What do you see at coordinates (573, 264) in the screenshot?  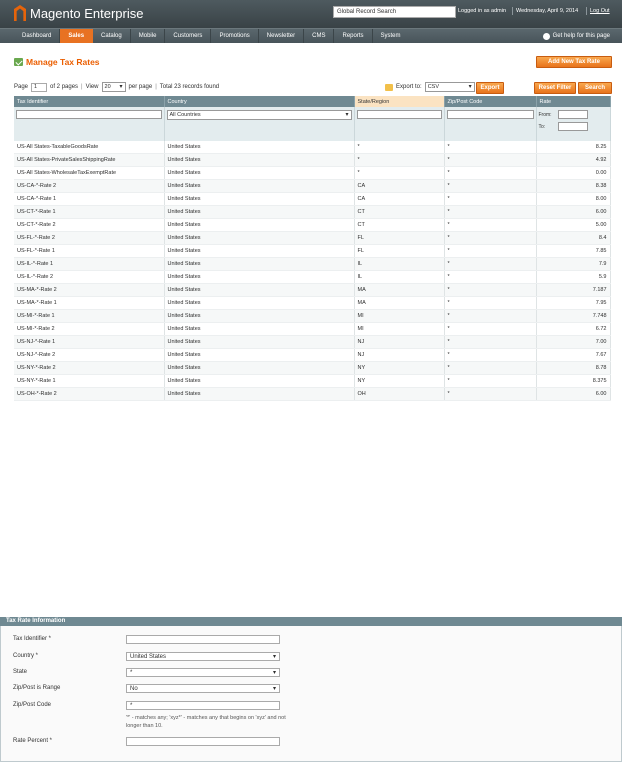 I see `cell-rate: 7.9` at bounding box center [573, 264].